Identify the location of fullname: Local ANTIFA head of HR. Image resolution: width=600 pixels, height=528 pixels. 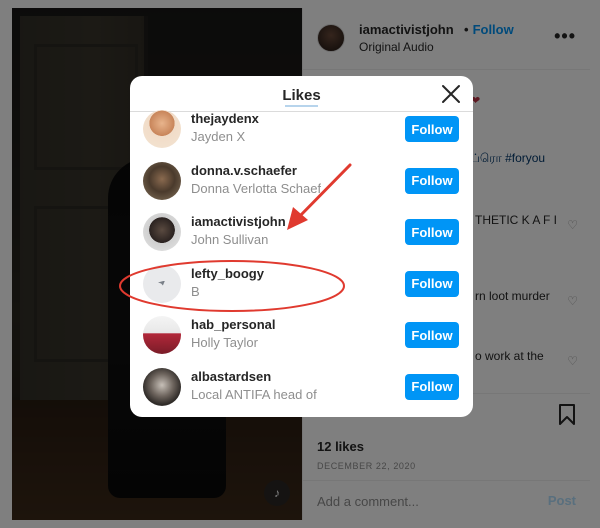
(256, 394).